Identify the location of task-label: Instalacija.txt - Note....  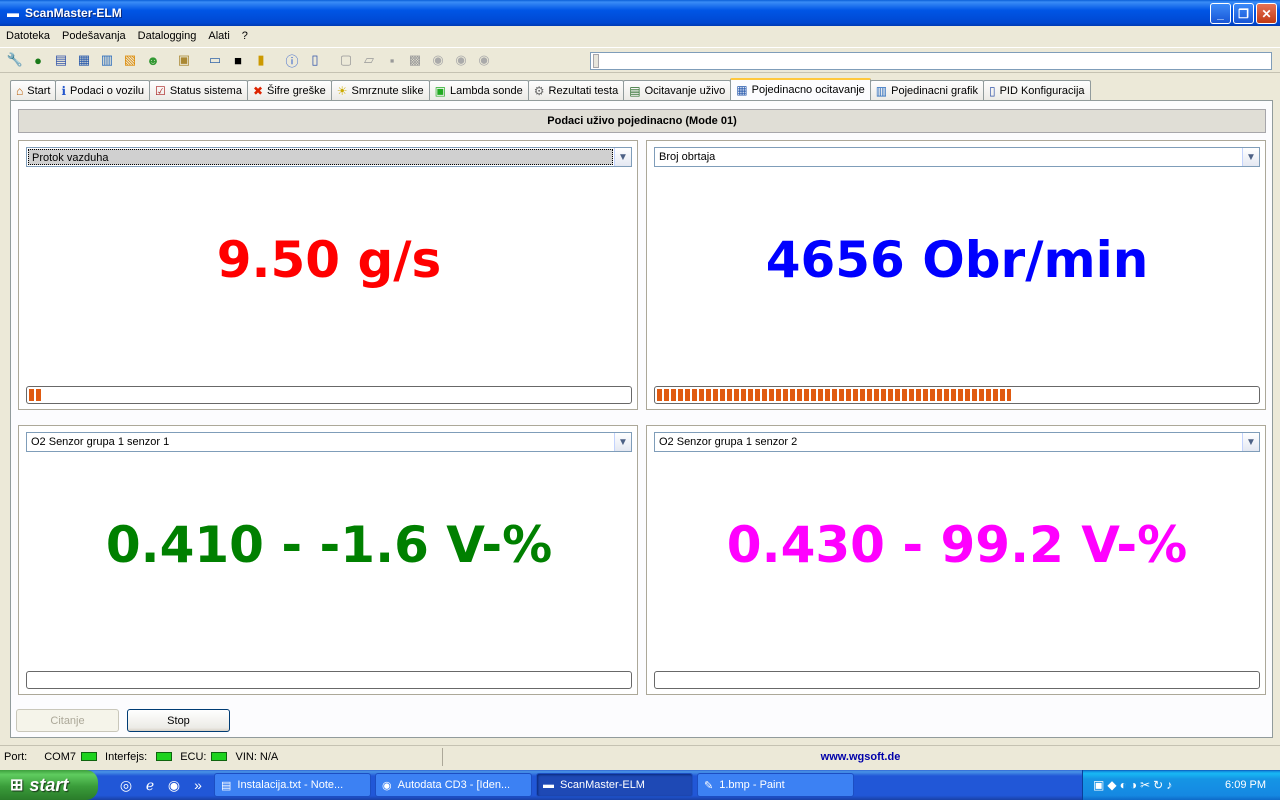
(290, 785).